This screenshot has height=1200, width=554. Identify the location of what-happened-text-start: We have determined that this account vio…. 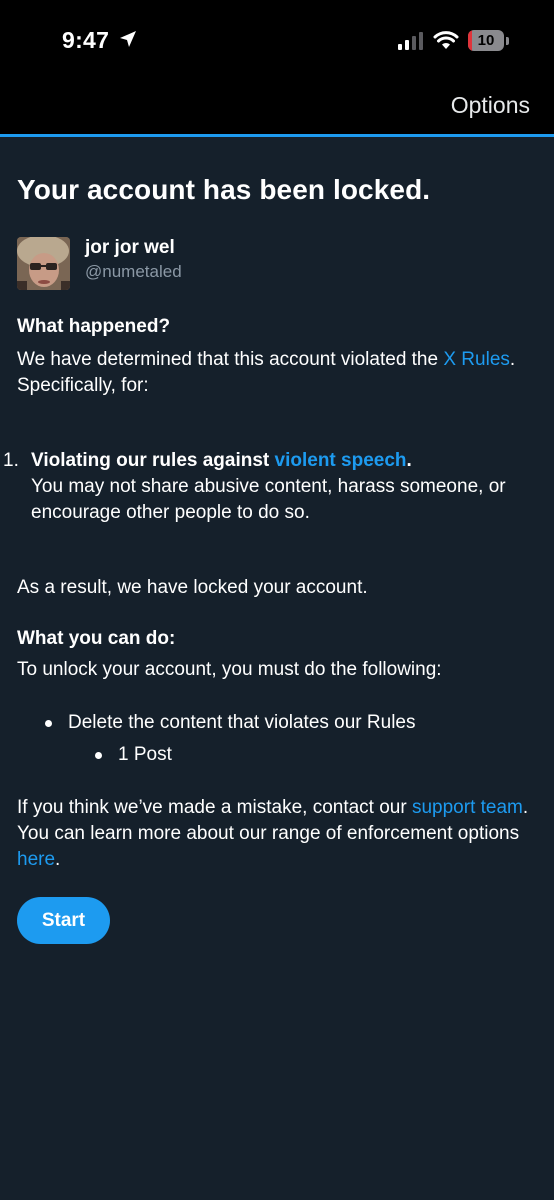
(230, 359).